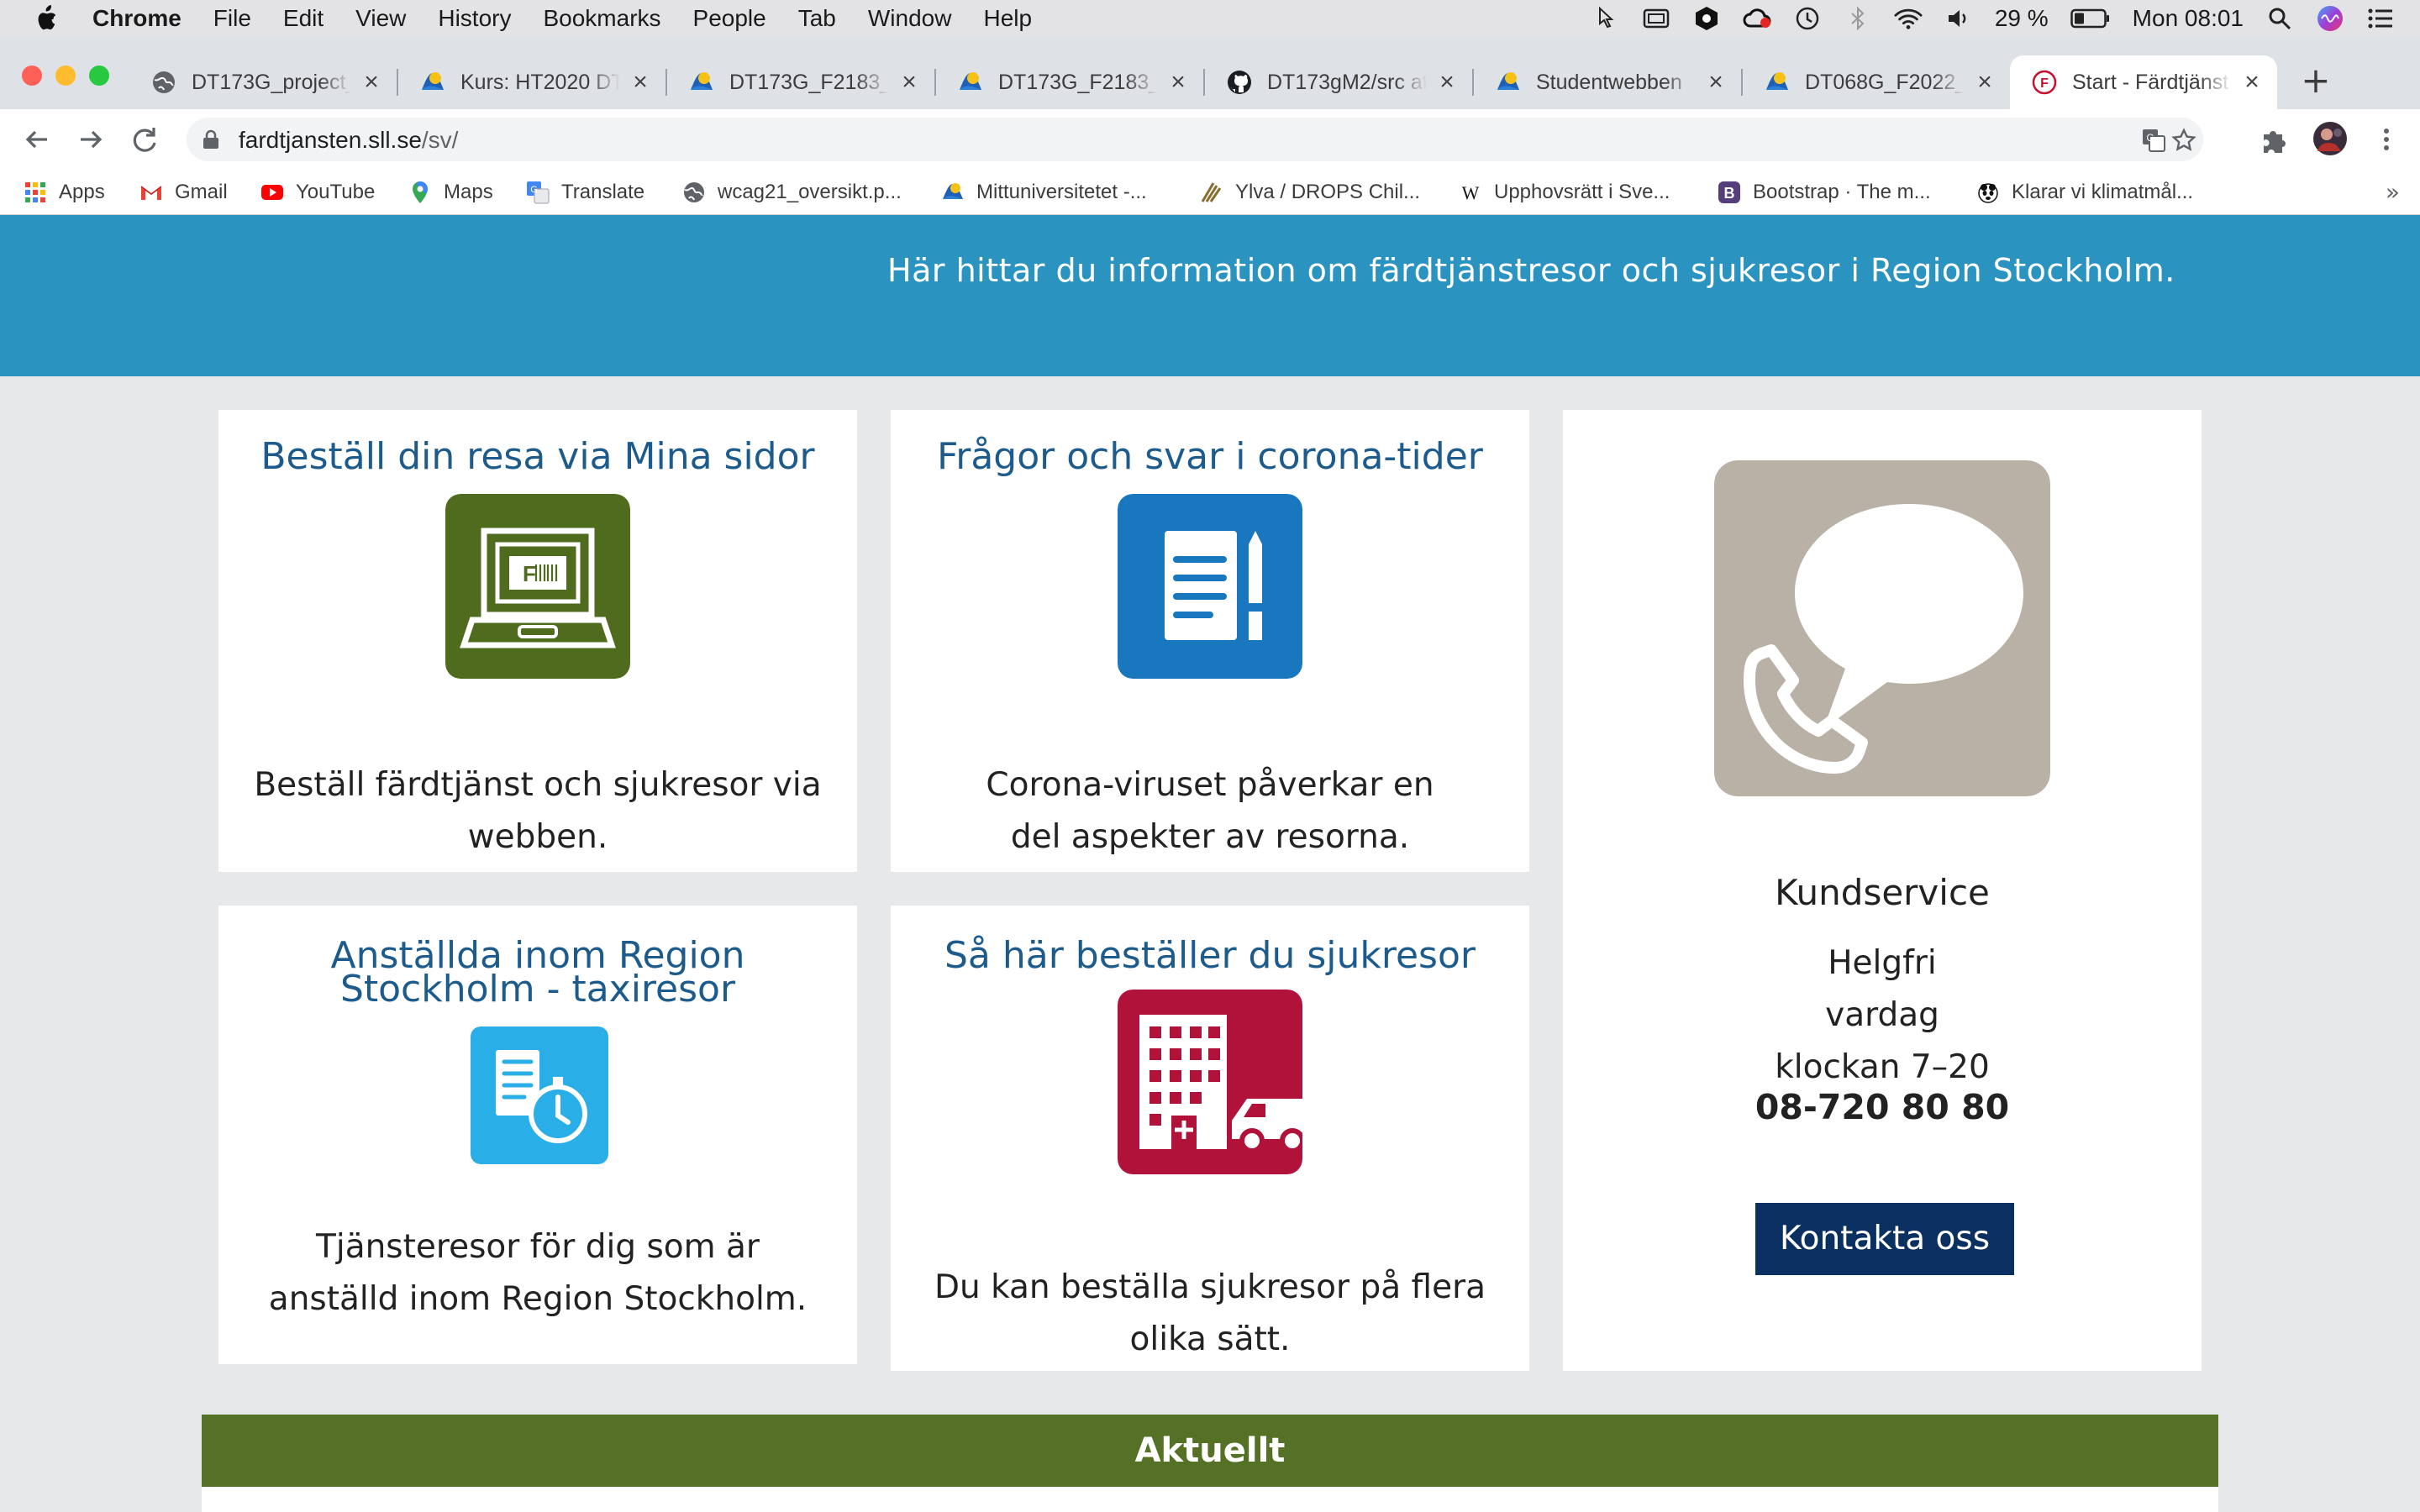 This screenshot has height=1512, width=2420. Describe the element at coordinates (1007, 18) in the screenshot. I see `menu-help: Help` at that location.